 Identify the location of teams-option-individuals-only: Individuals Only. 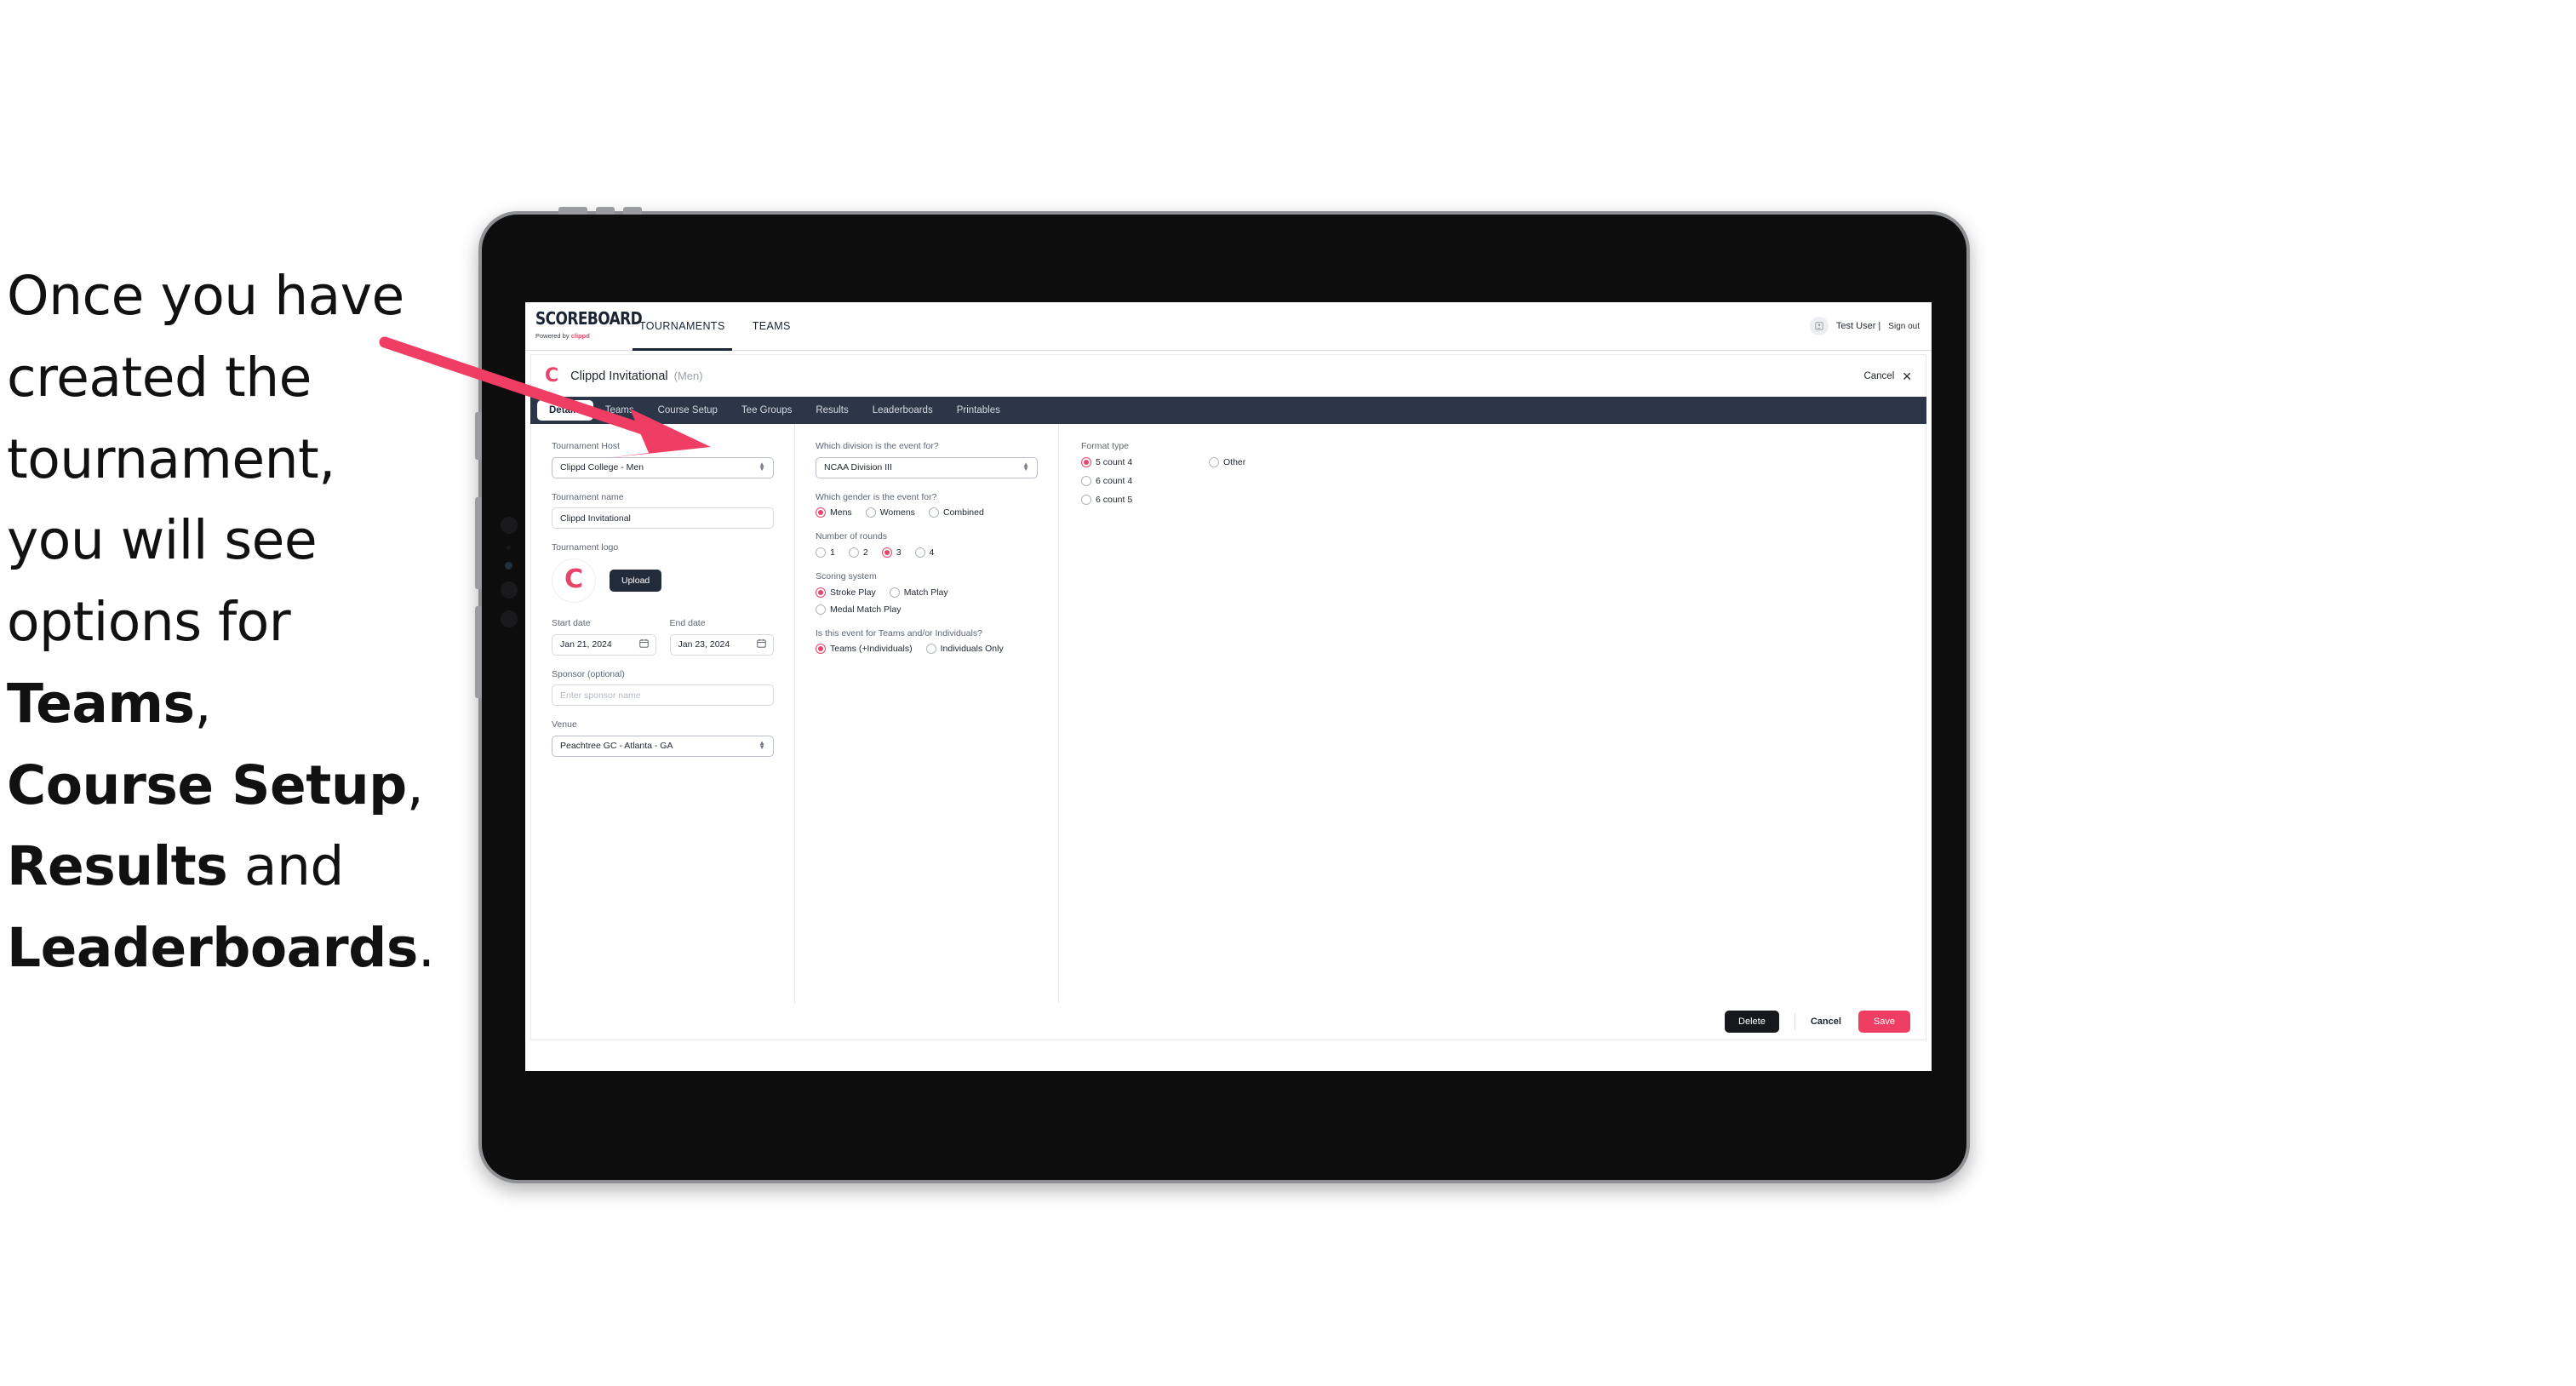
(964, 649).